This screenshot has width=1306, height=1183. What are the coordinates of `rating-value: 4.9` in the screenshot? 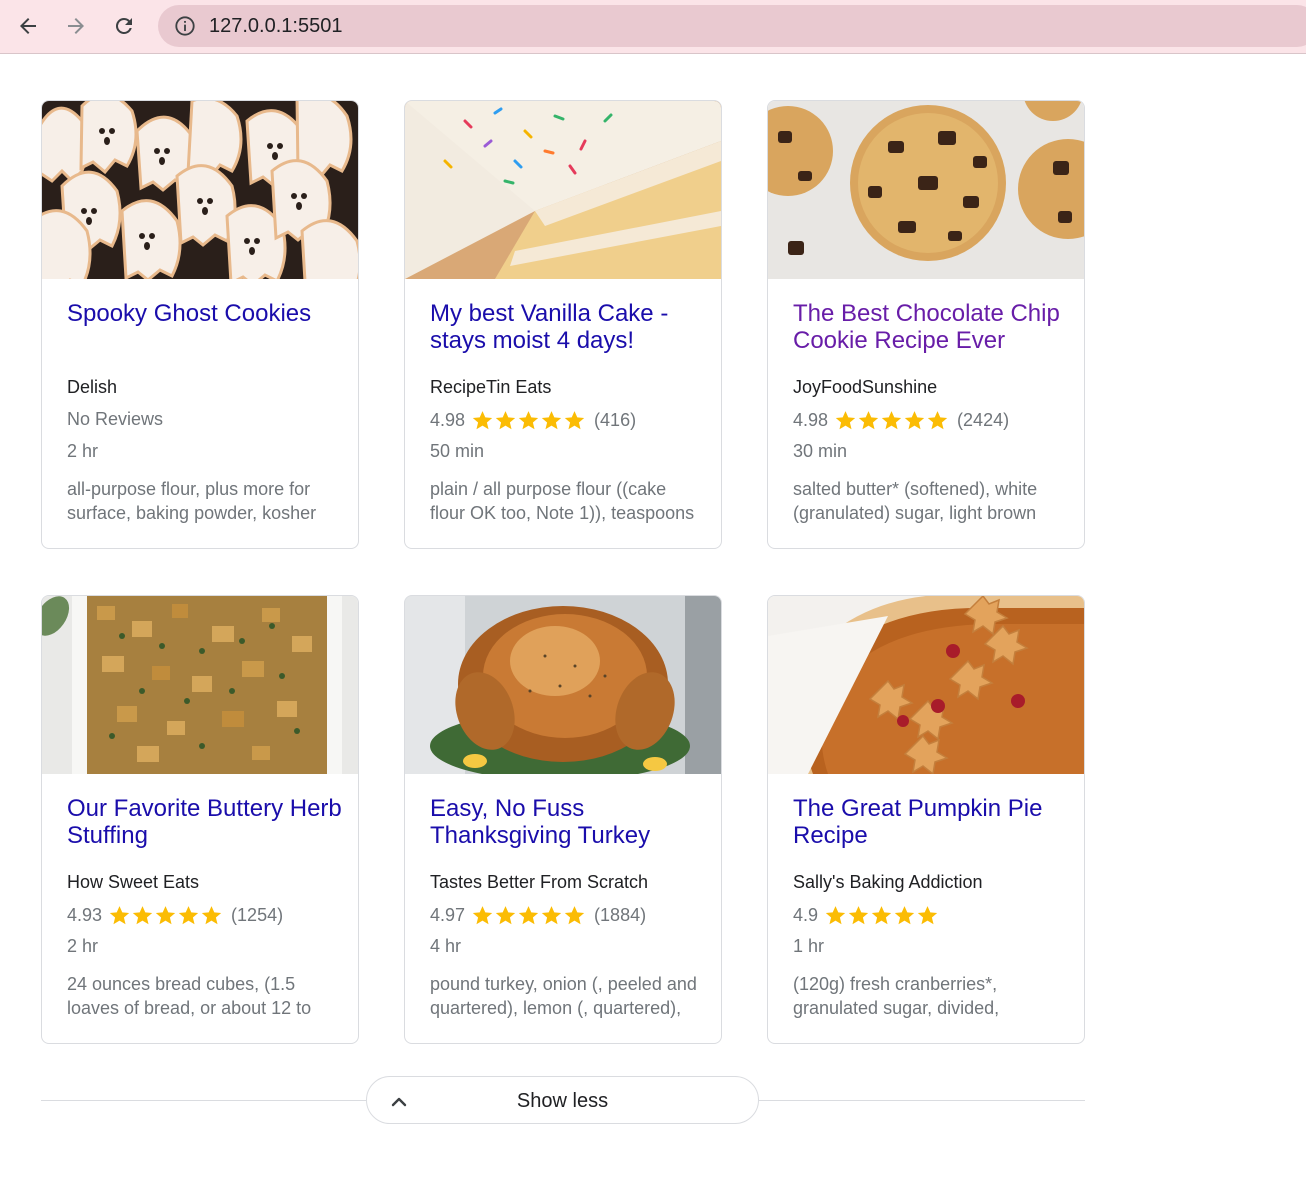 It's located at (806, 914).